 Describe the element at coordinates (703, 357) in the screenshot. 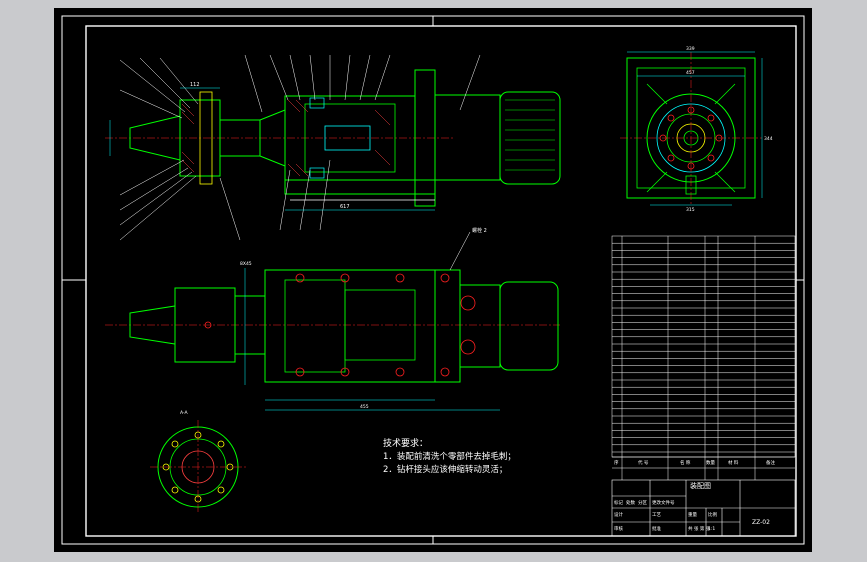

I see `parts-list` at that location.